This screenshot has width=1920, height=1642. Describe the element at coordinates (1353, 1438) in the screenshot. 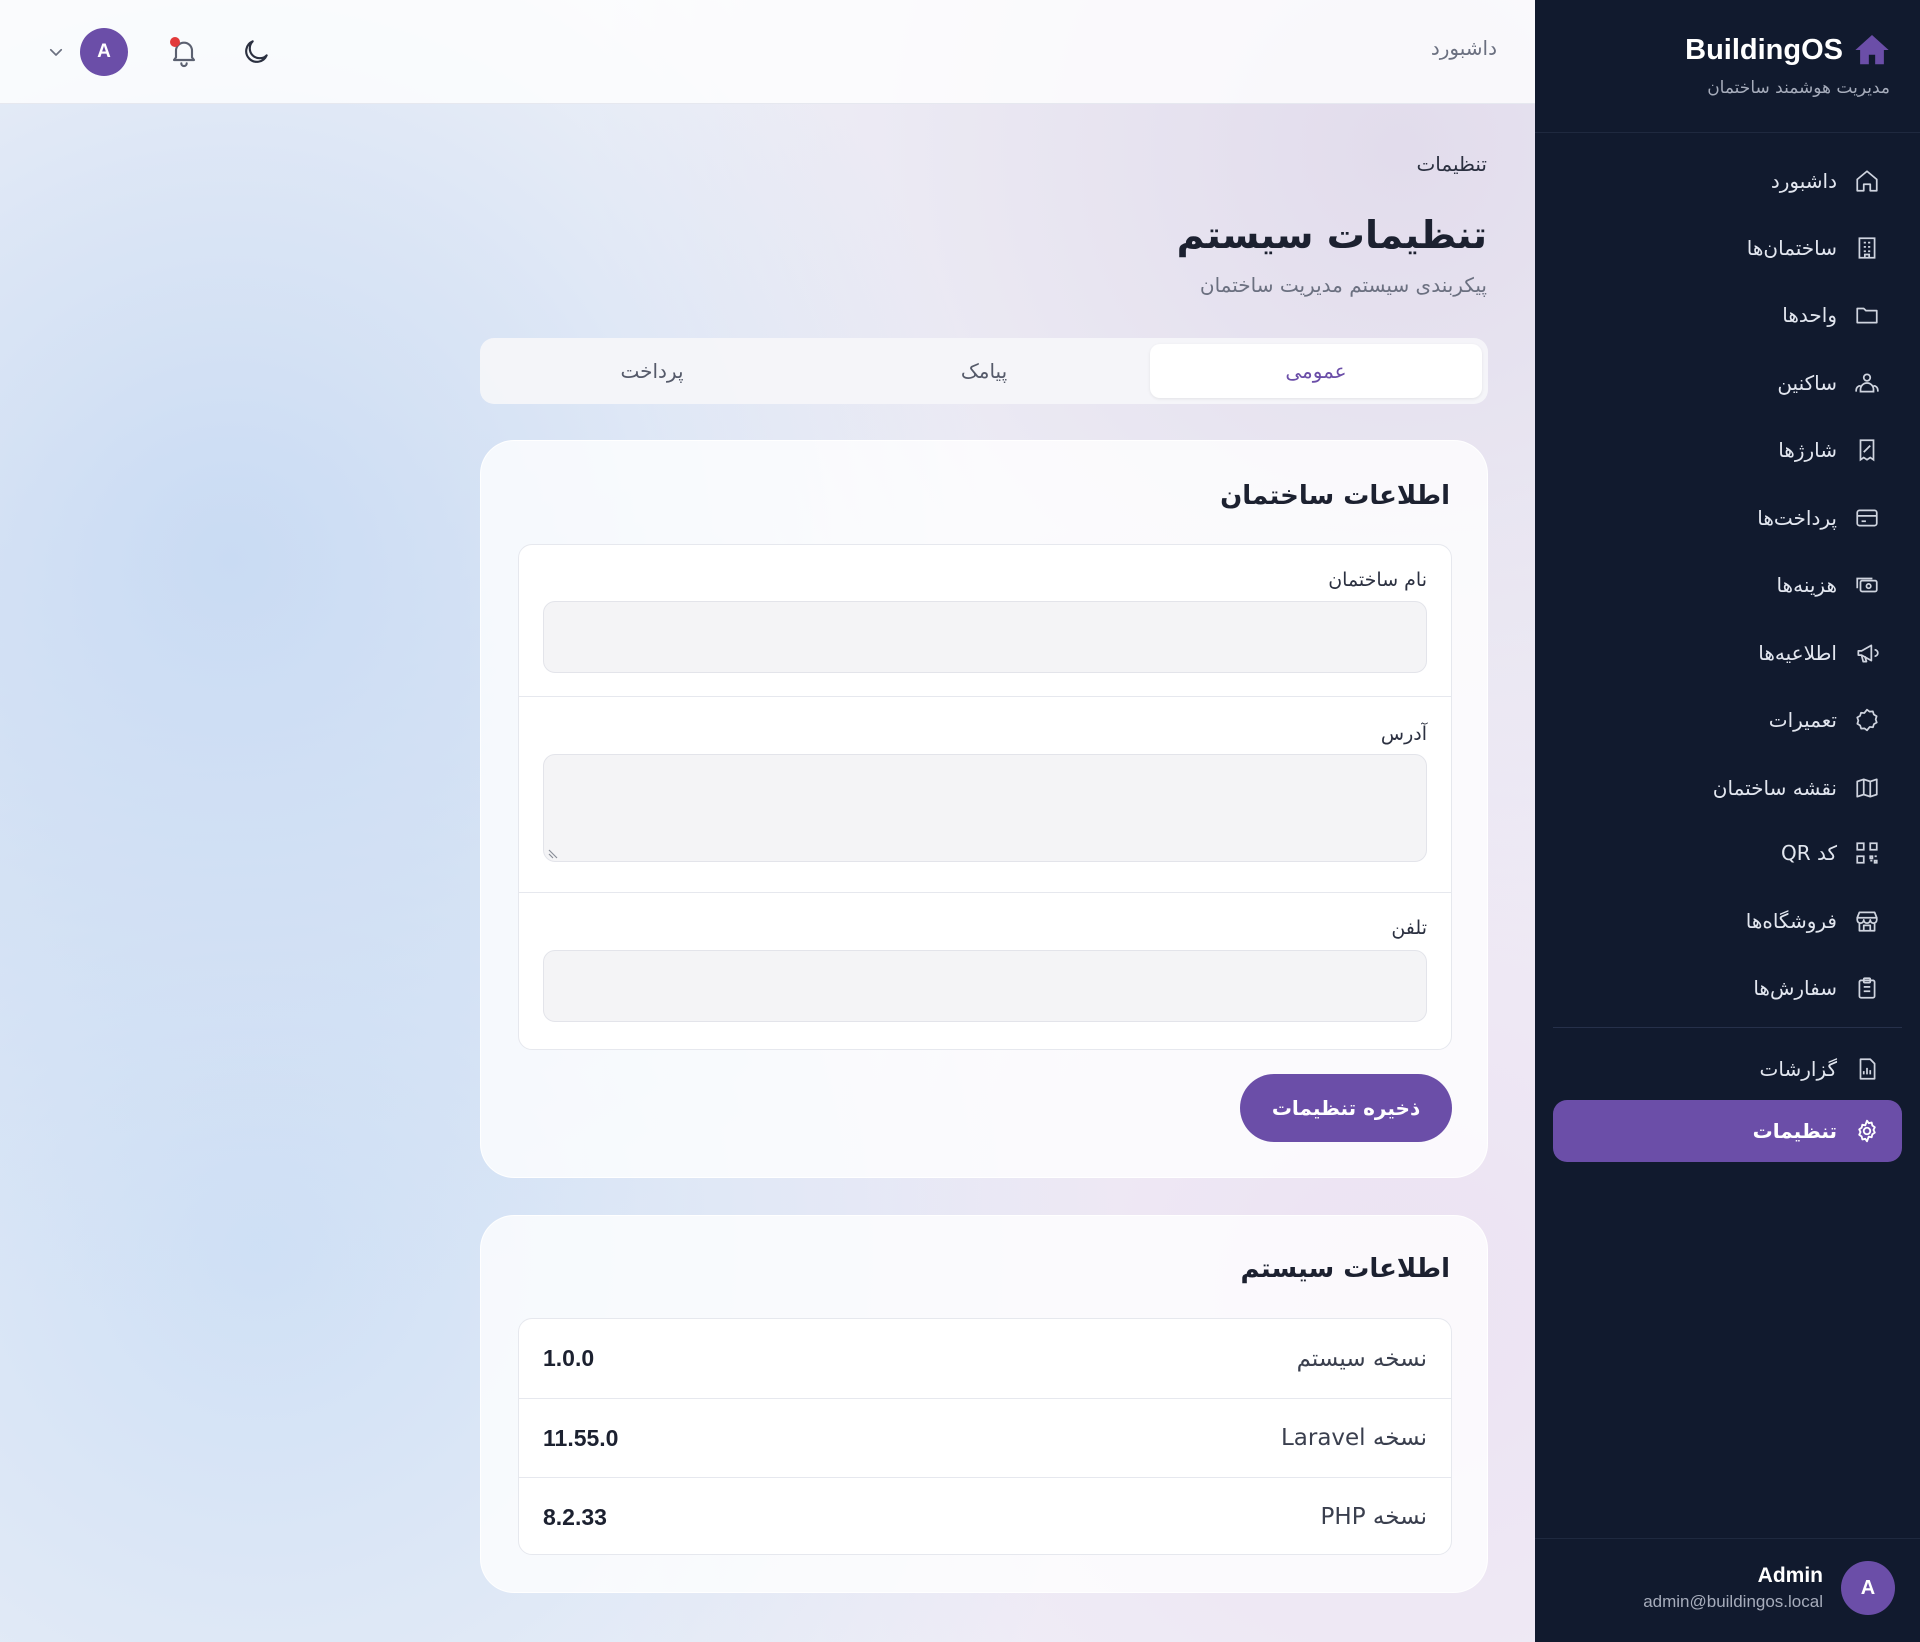

I see `laravel-version-label: نسخه Laravel` at that location.